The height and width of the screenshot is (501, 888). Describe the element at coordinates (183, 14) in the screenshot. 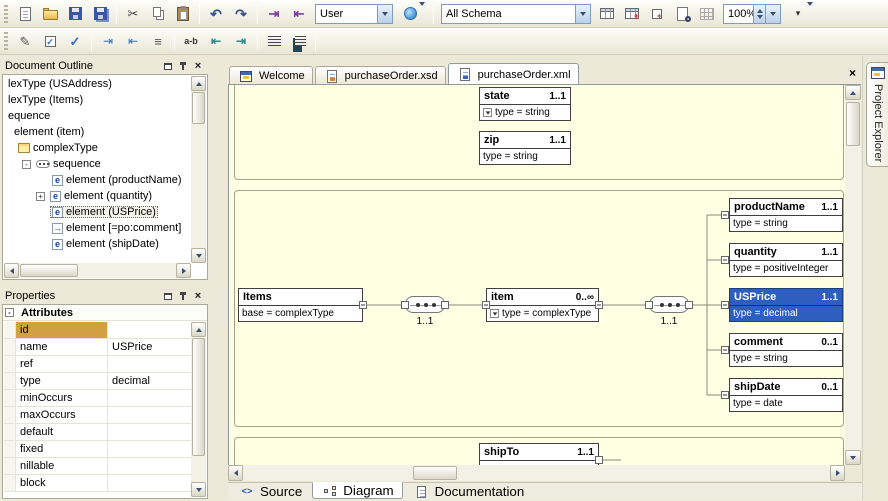

I see `paste-button` at that location.